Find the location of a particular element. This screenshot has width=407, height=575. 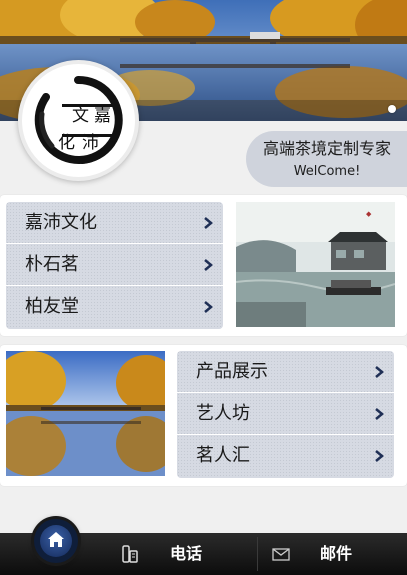

phone-button: 电话 is located at coordinates (182, 554).